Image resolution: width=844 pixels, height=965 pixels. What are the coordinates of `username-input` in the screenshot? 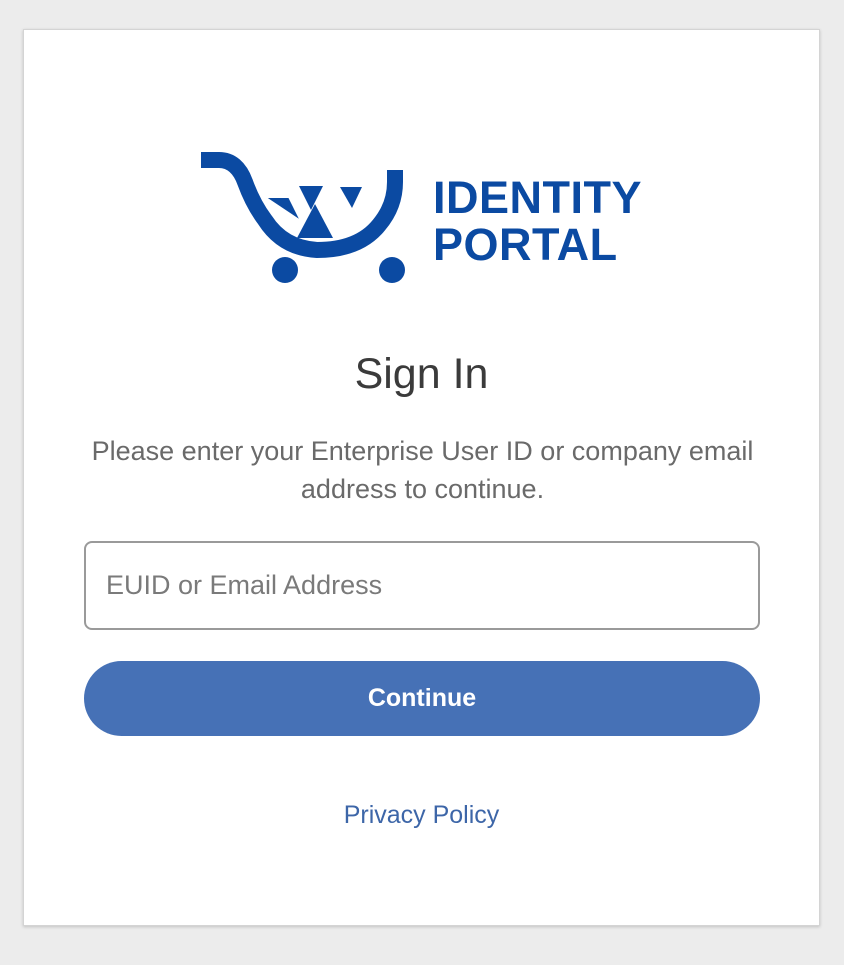 It's located at (422, 585).